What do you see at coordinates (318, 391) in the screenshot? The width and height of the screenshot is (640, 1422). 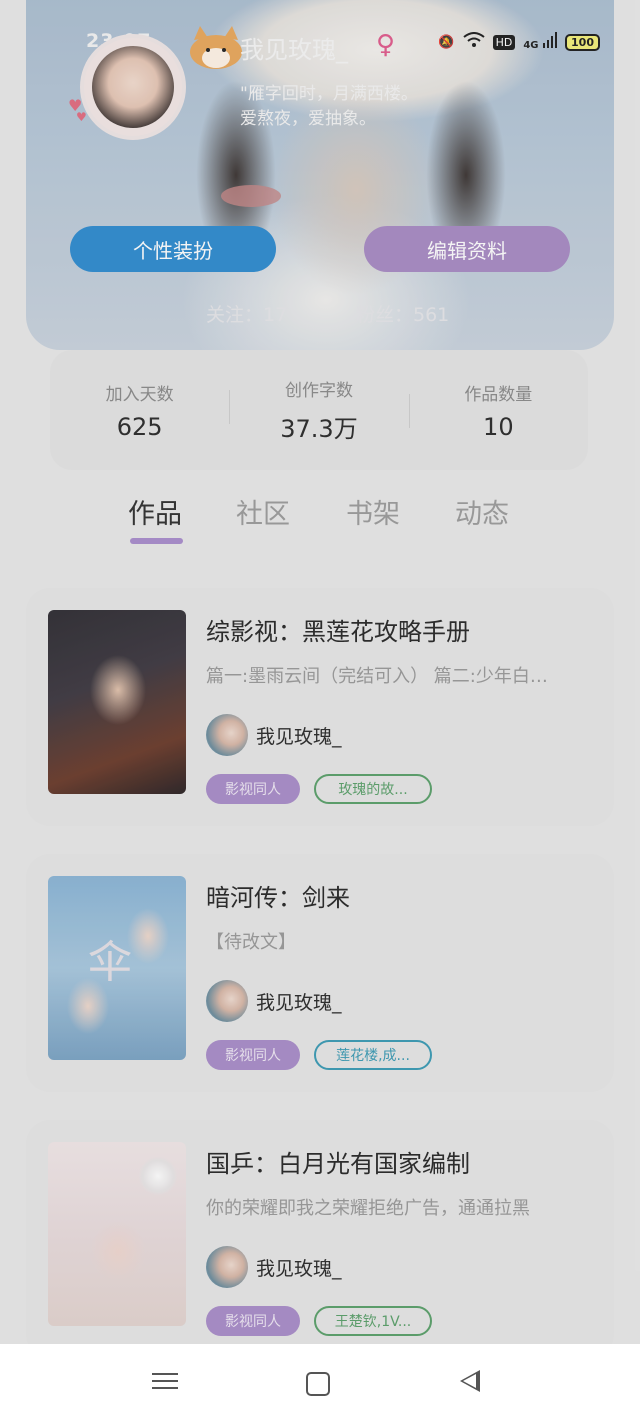 I see `stat-label: 创作字数` at bounding box center [318, 391].